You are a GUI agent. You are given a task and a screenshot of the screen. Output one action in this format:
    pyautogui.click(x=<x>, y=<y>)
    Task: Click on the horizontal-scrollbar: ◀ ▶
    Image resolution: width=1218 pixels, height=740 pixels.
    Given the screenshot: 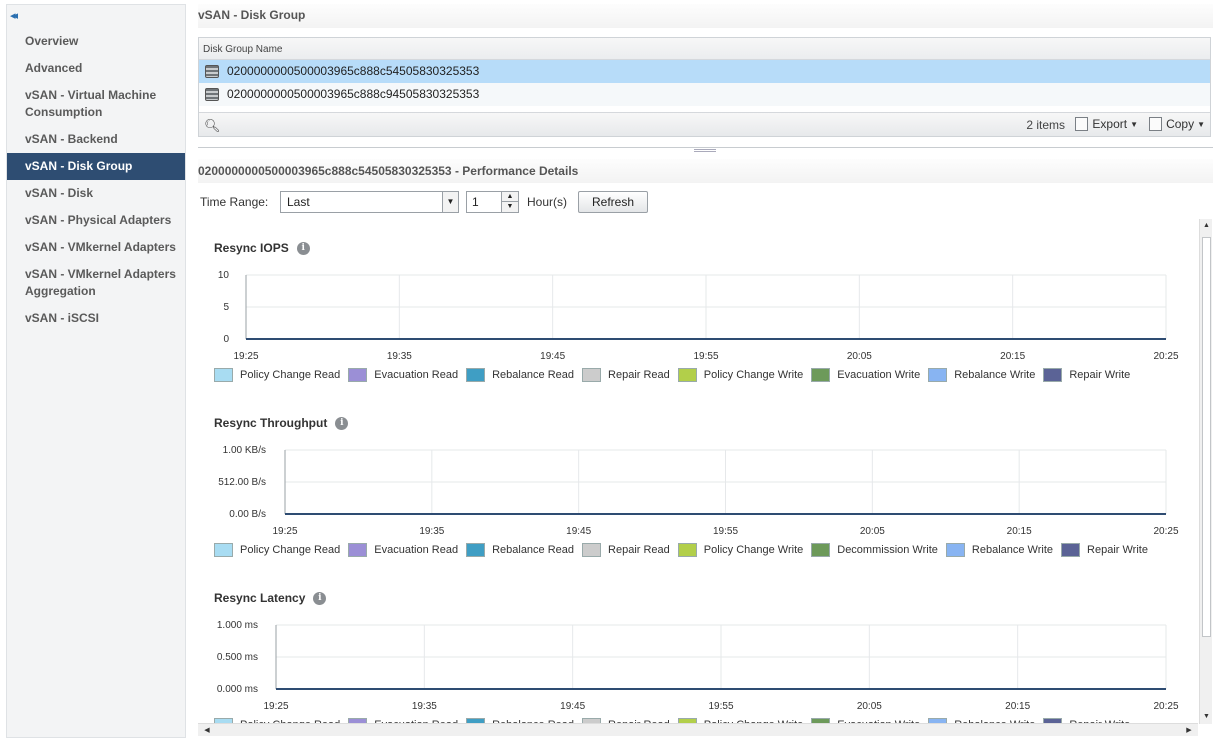 What is the action you would take?
    pyautogui.click(x=698, y=729)
    